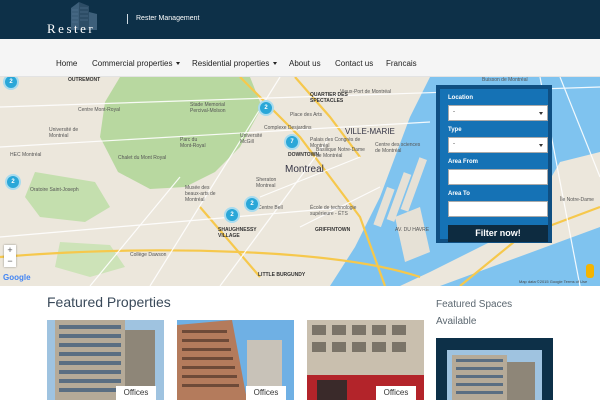  What do you see at coordinates (54, 190) in the screenshot?
I see `map-label: Oratoire Saint-Joseph` at bounding box center [54, 190].